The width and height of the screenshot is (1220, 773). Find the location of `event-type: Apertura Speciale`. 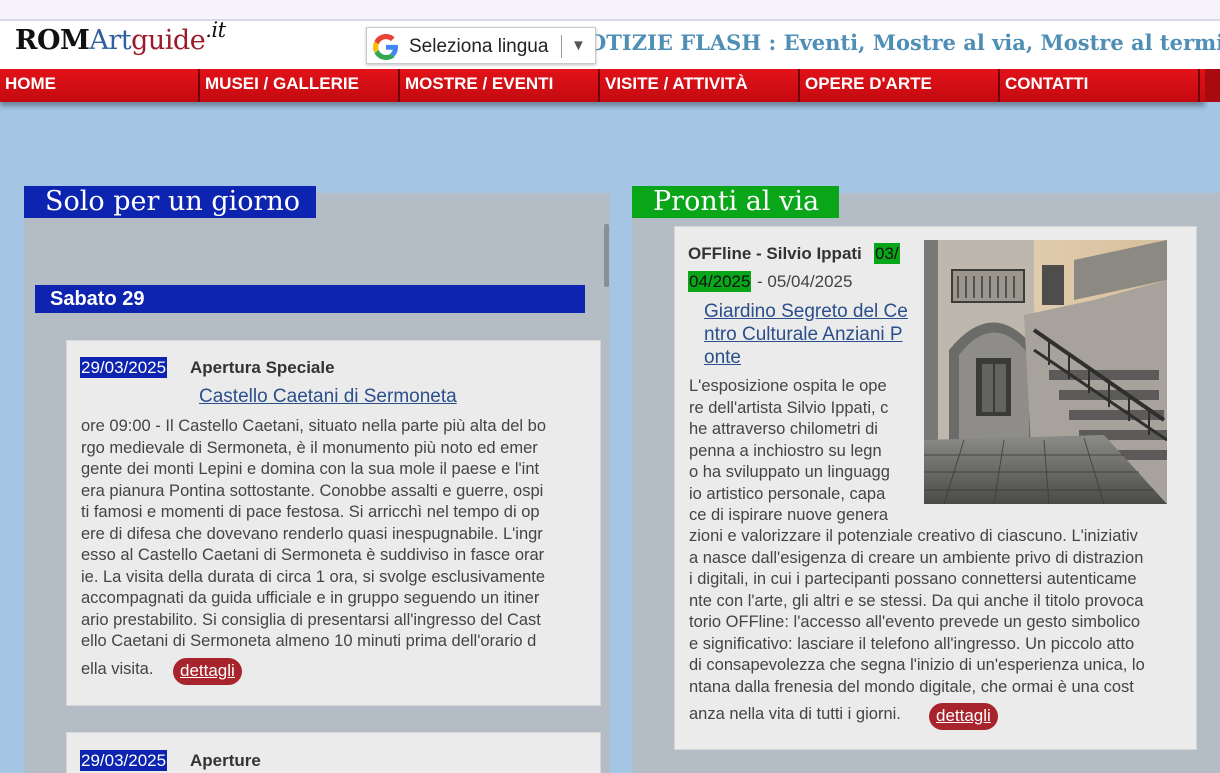

event-type: Apertura Speciale is located at coordinates (262, 367).